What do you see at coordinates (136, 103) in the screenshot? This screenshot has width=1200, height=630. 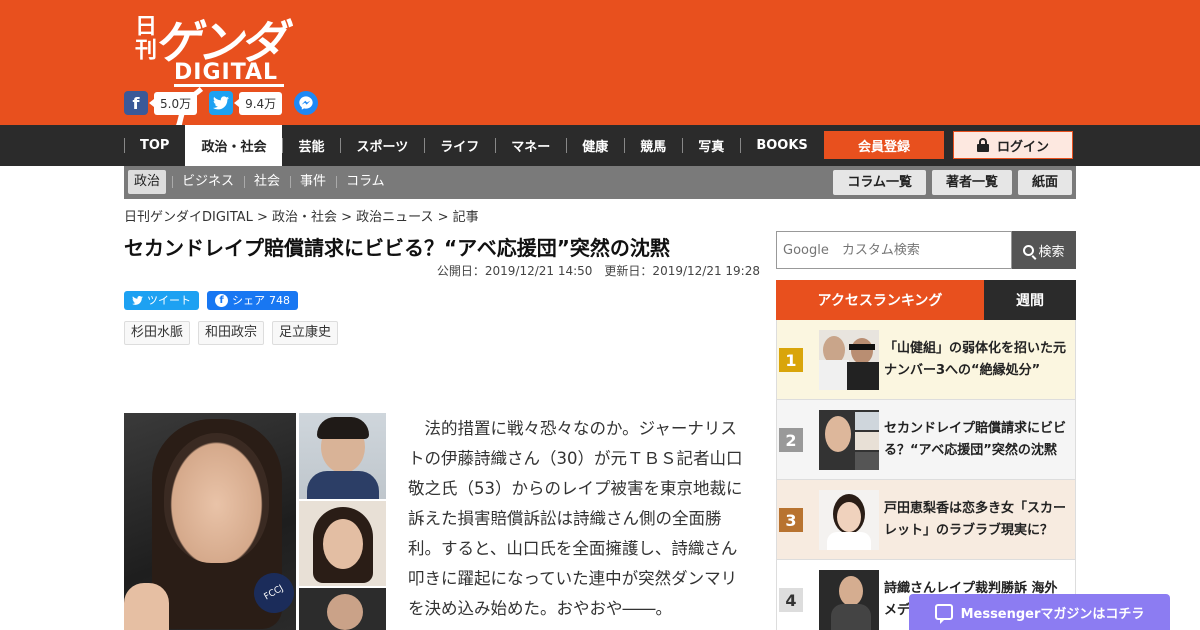 I see `facebook-icon: f` at bounding box center [136, 103].